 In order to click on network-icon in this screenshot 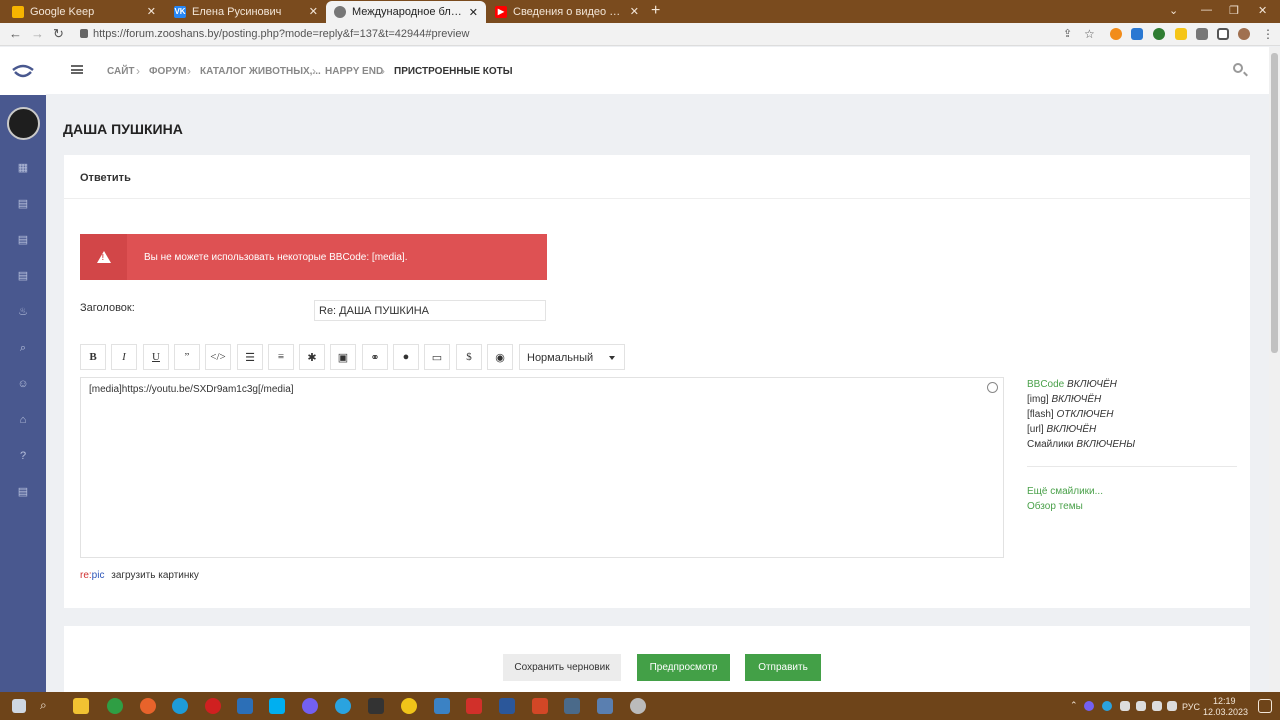, I will do `click(1141, 706)`.